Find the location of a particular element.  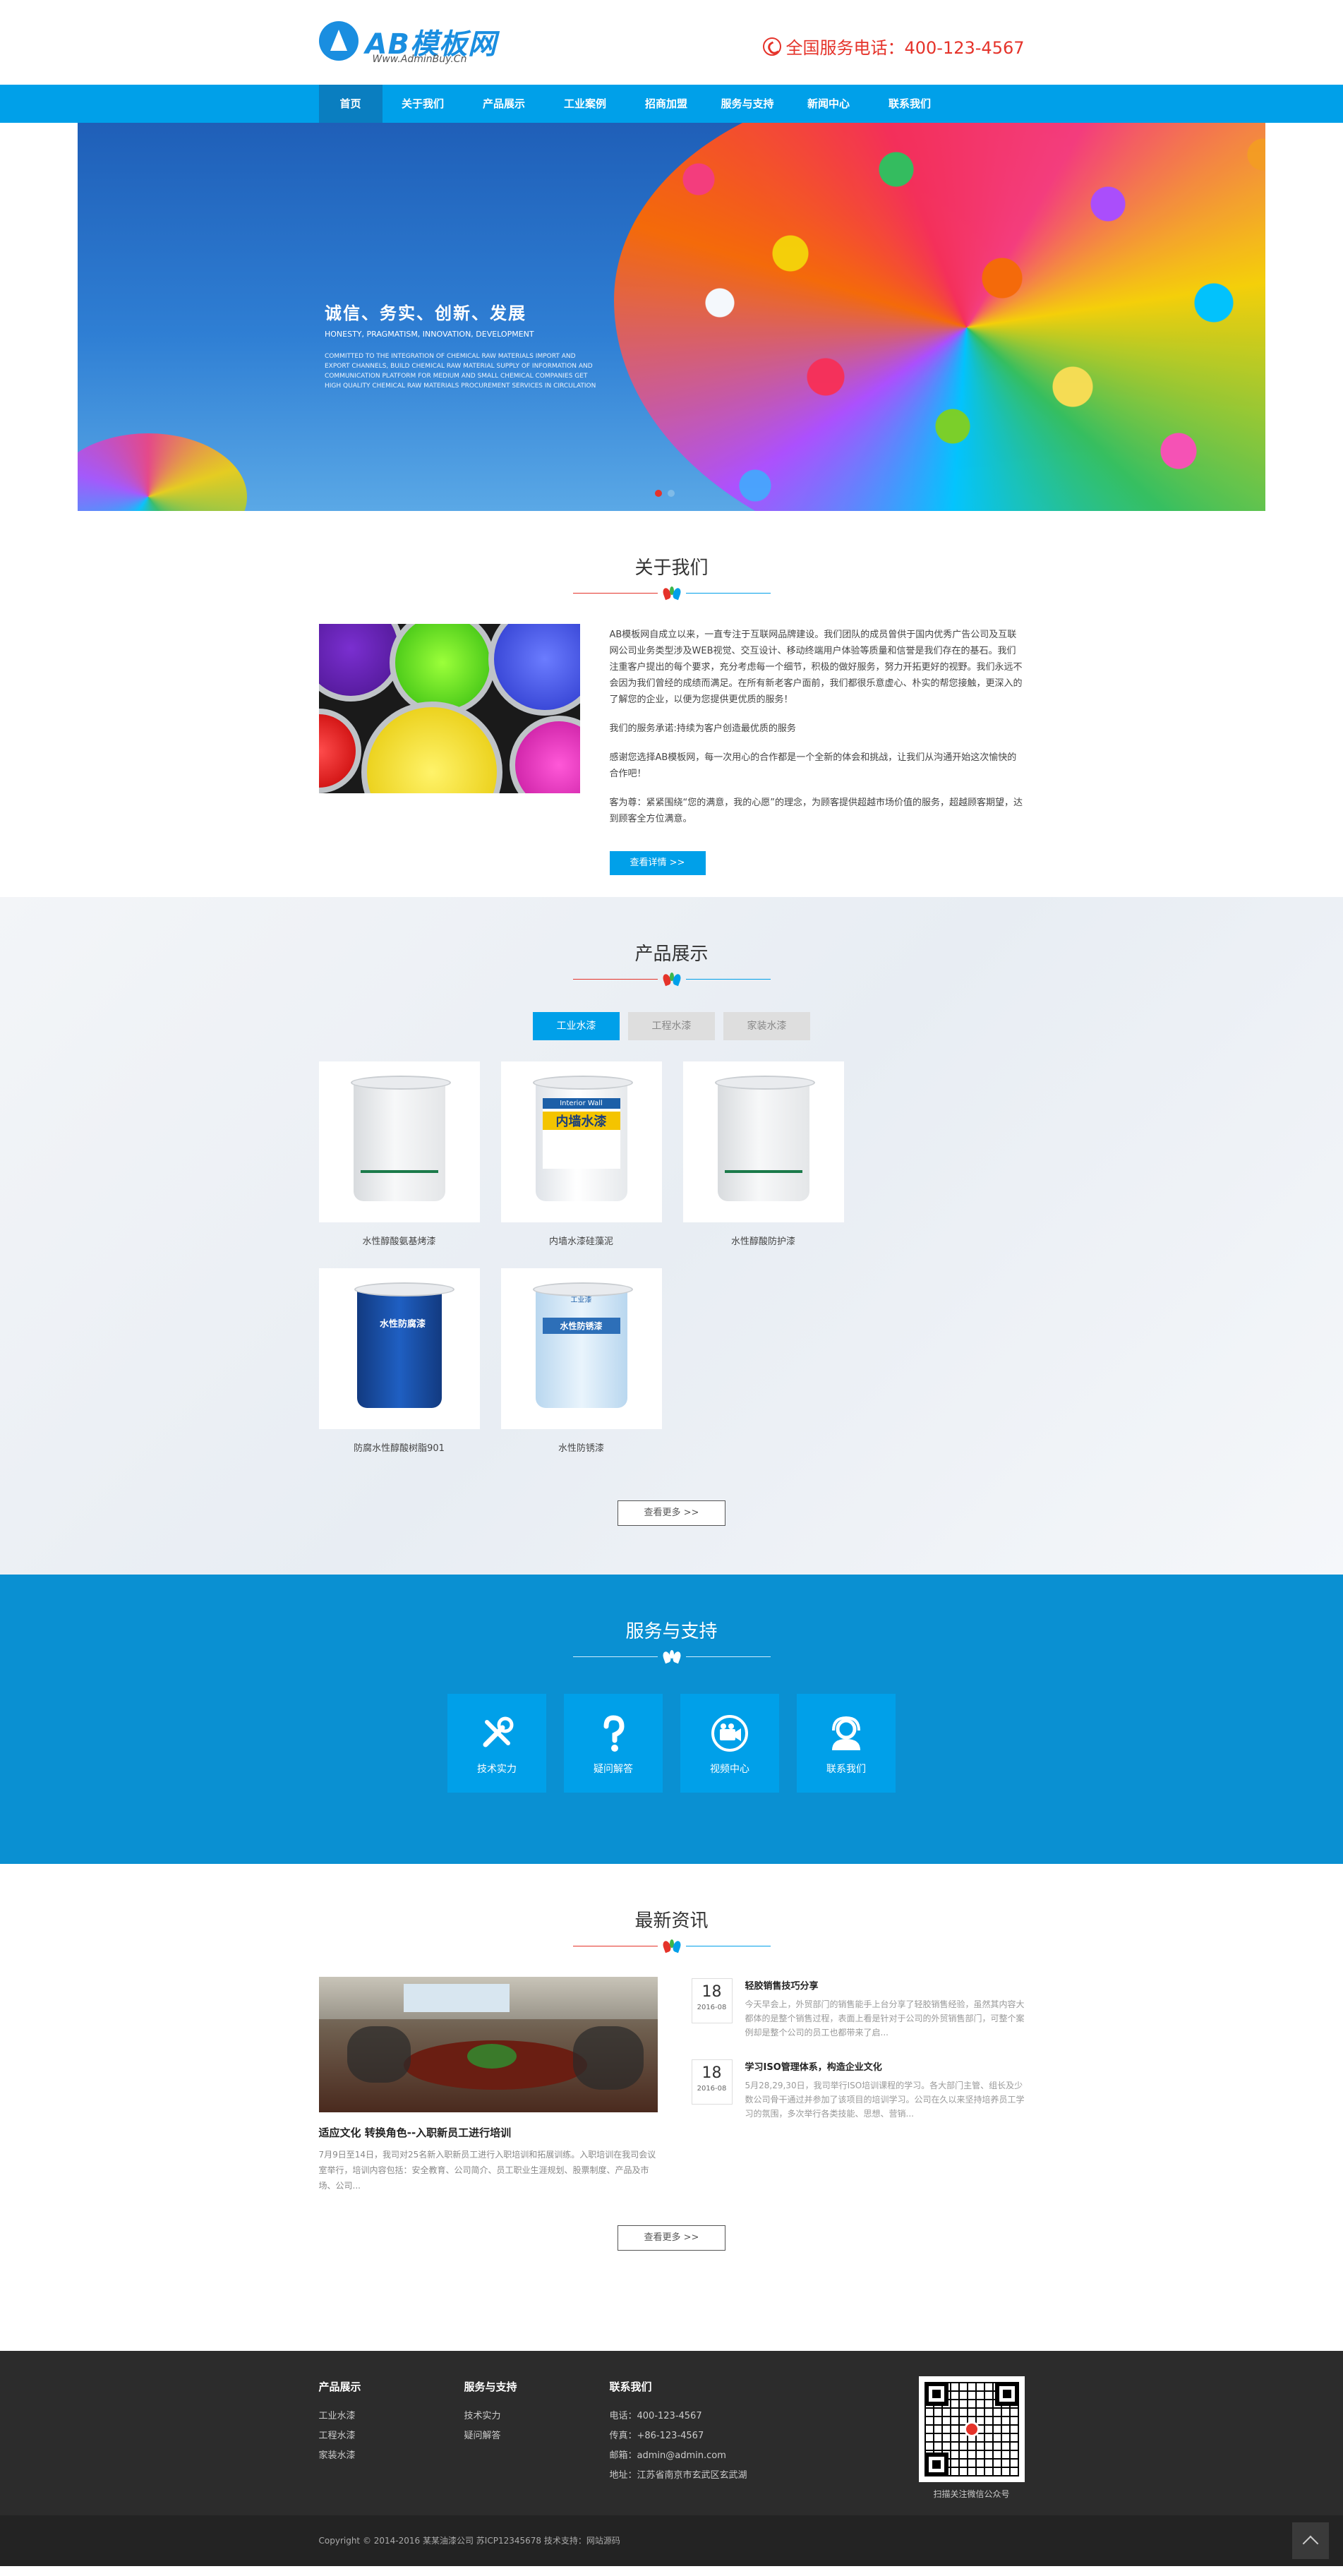

news-more-button: 查看更多 >> is located at coordinates (671, 2238).